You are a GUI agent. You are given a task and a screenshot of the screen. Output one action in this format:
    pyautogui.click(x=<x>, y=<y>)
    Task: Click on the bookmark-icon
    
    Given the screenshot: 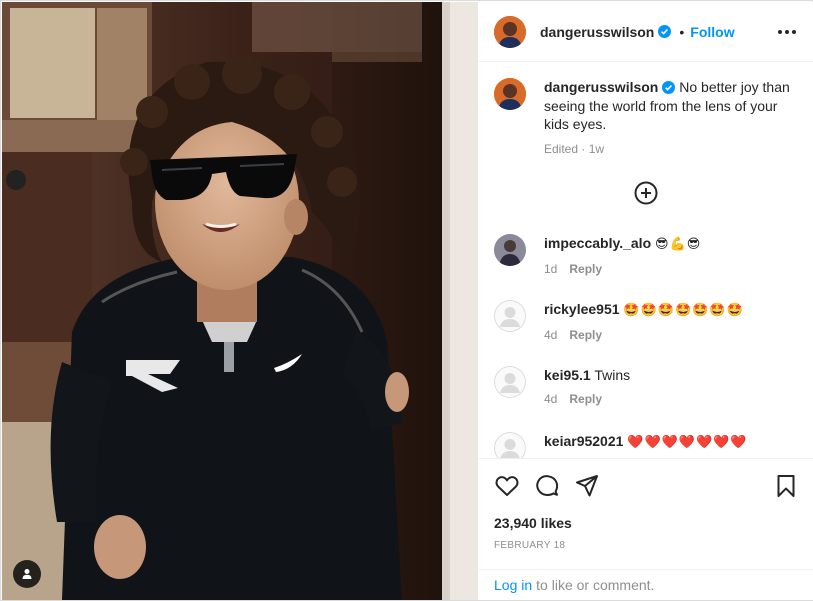 What is the action you would take?
    pyautogui.click(x=786, y=486)
    